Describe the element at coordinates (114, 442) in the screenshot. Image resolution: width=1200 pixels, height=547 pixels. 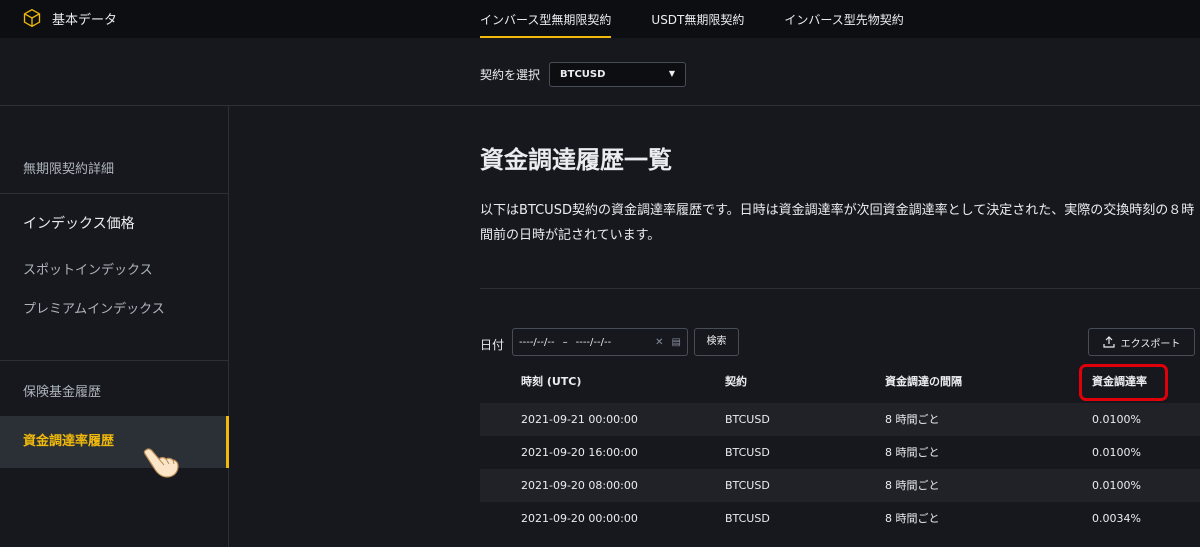
I see `sidebar-item-funding-rate-history: 資金調達率履歴` at that location.